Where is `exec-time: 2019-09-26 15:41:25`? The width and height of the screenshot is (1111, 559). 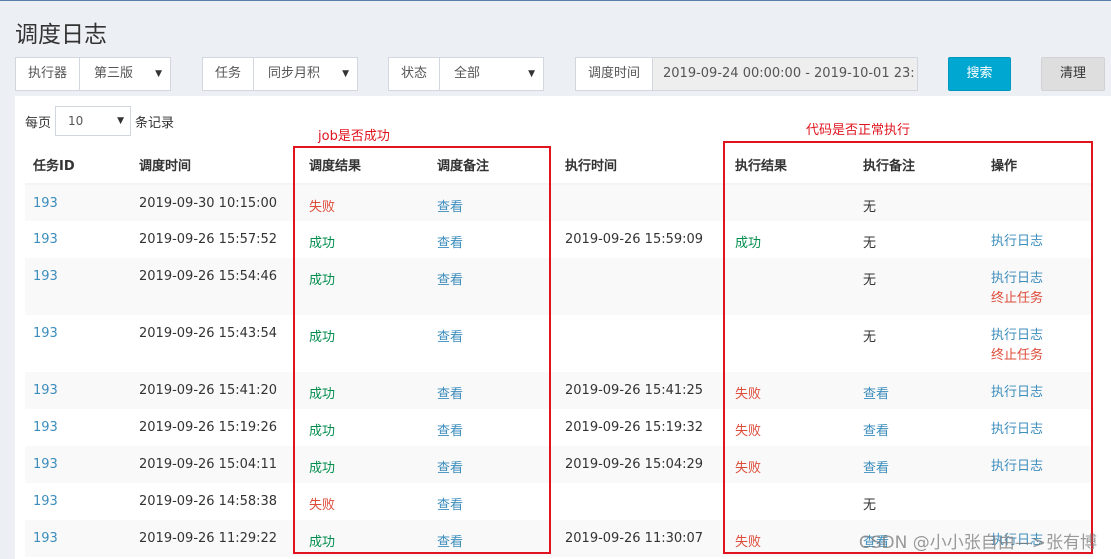 exec-time: 2019-09-26 15:41:25 is located at coordinates (634, 390).